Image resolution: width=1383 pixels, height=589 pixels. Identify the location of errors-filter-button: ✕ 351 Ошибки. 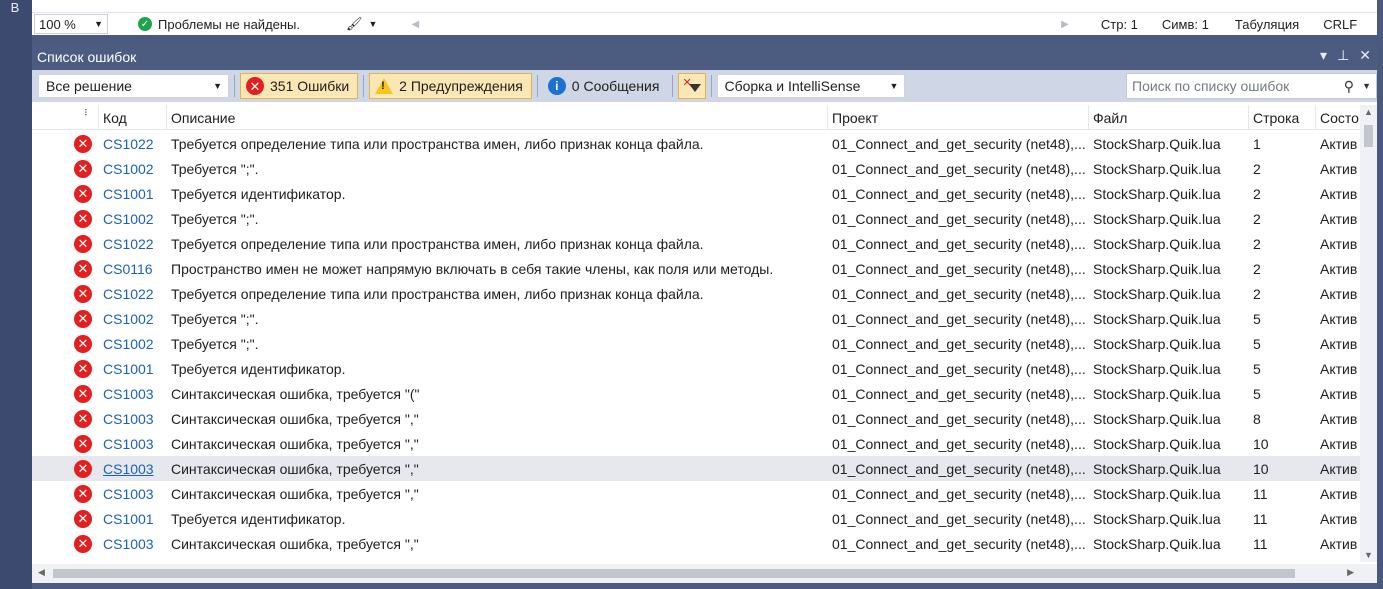
(299, 86).